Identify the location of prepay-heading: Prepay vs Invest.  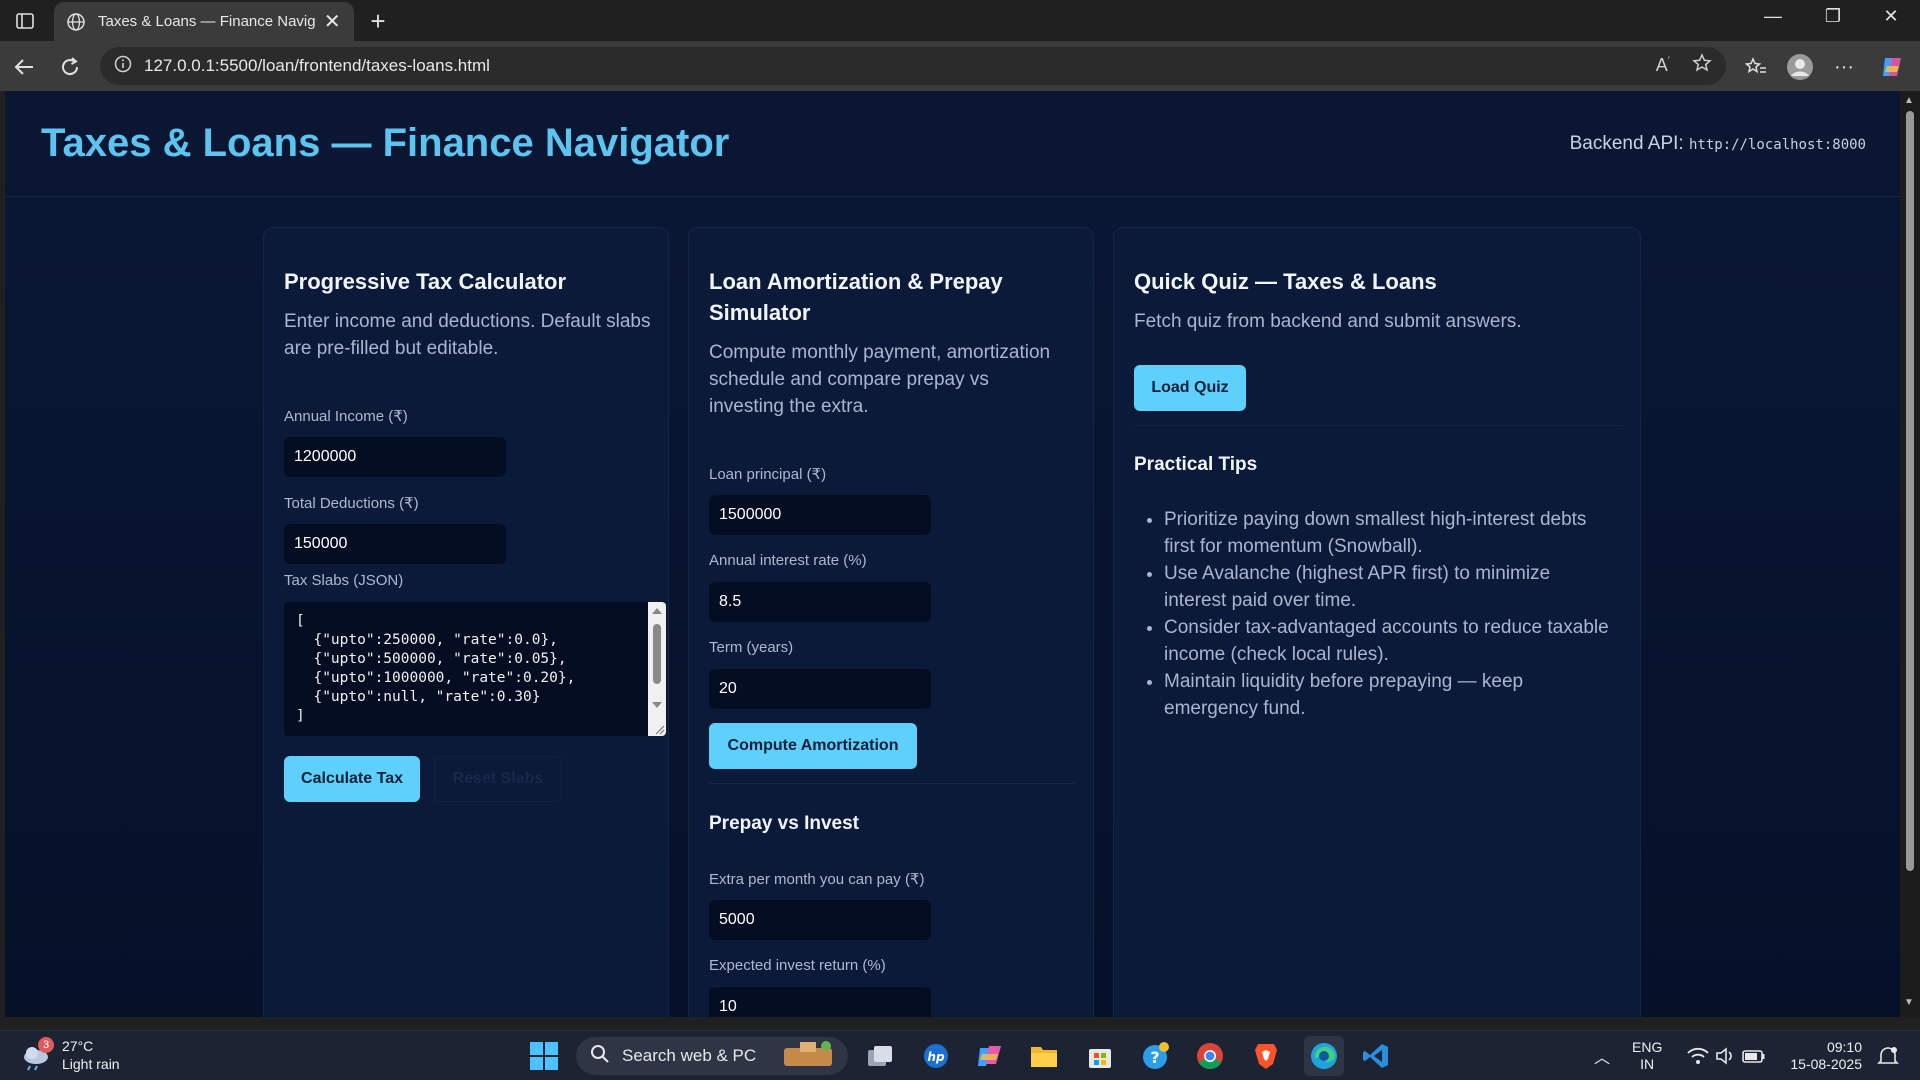
(784, 823).